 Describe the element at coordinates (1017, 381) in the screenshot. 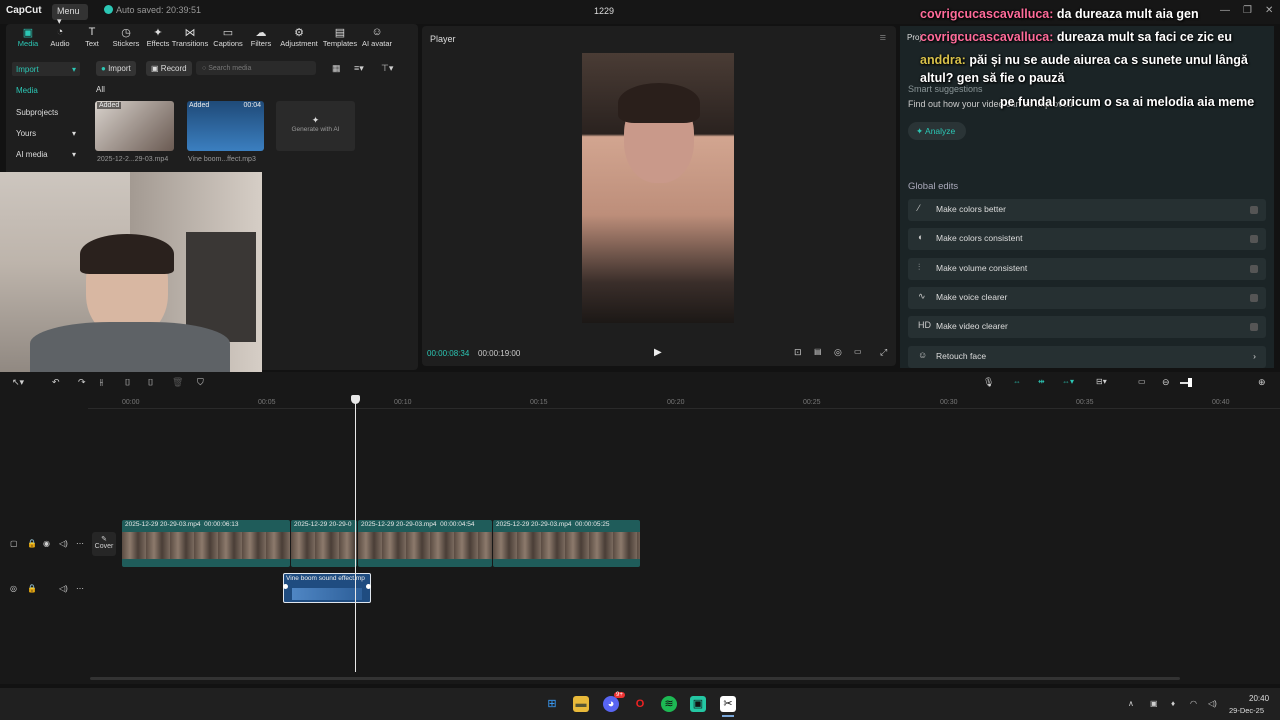

I see `link-icon: ⇔` at that location.